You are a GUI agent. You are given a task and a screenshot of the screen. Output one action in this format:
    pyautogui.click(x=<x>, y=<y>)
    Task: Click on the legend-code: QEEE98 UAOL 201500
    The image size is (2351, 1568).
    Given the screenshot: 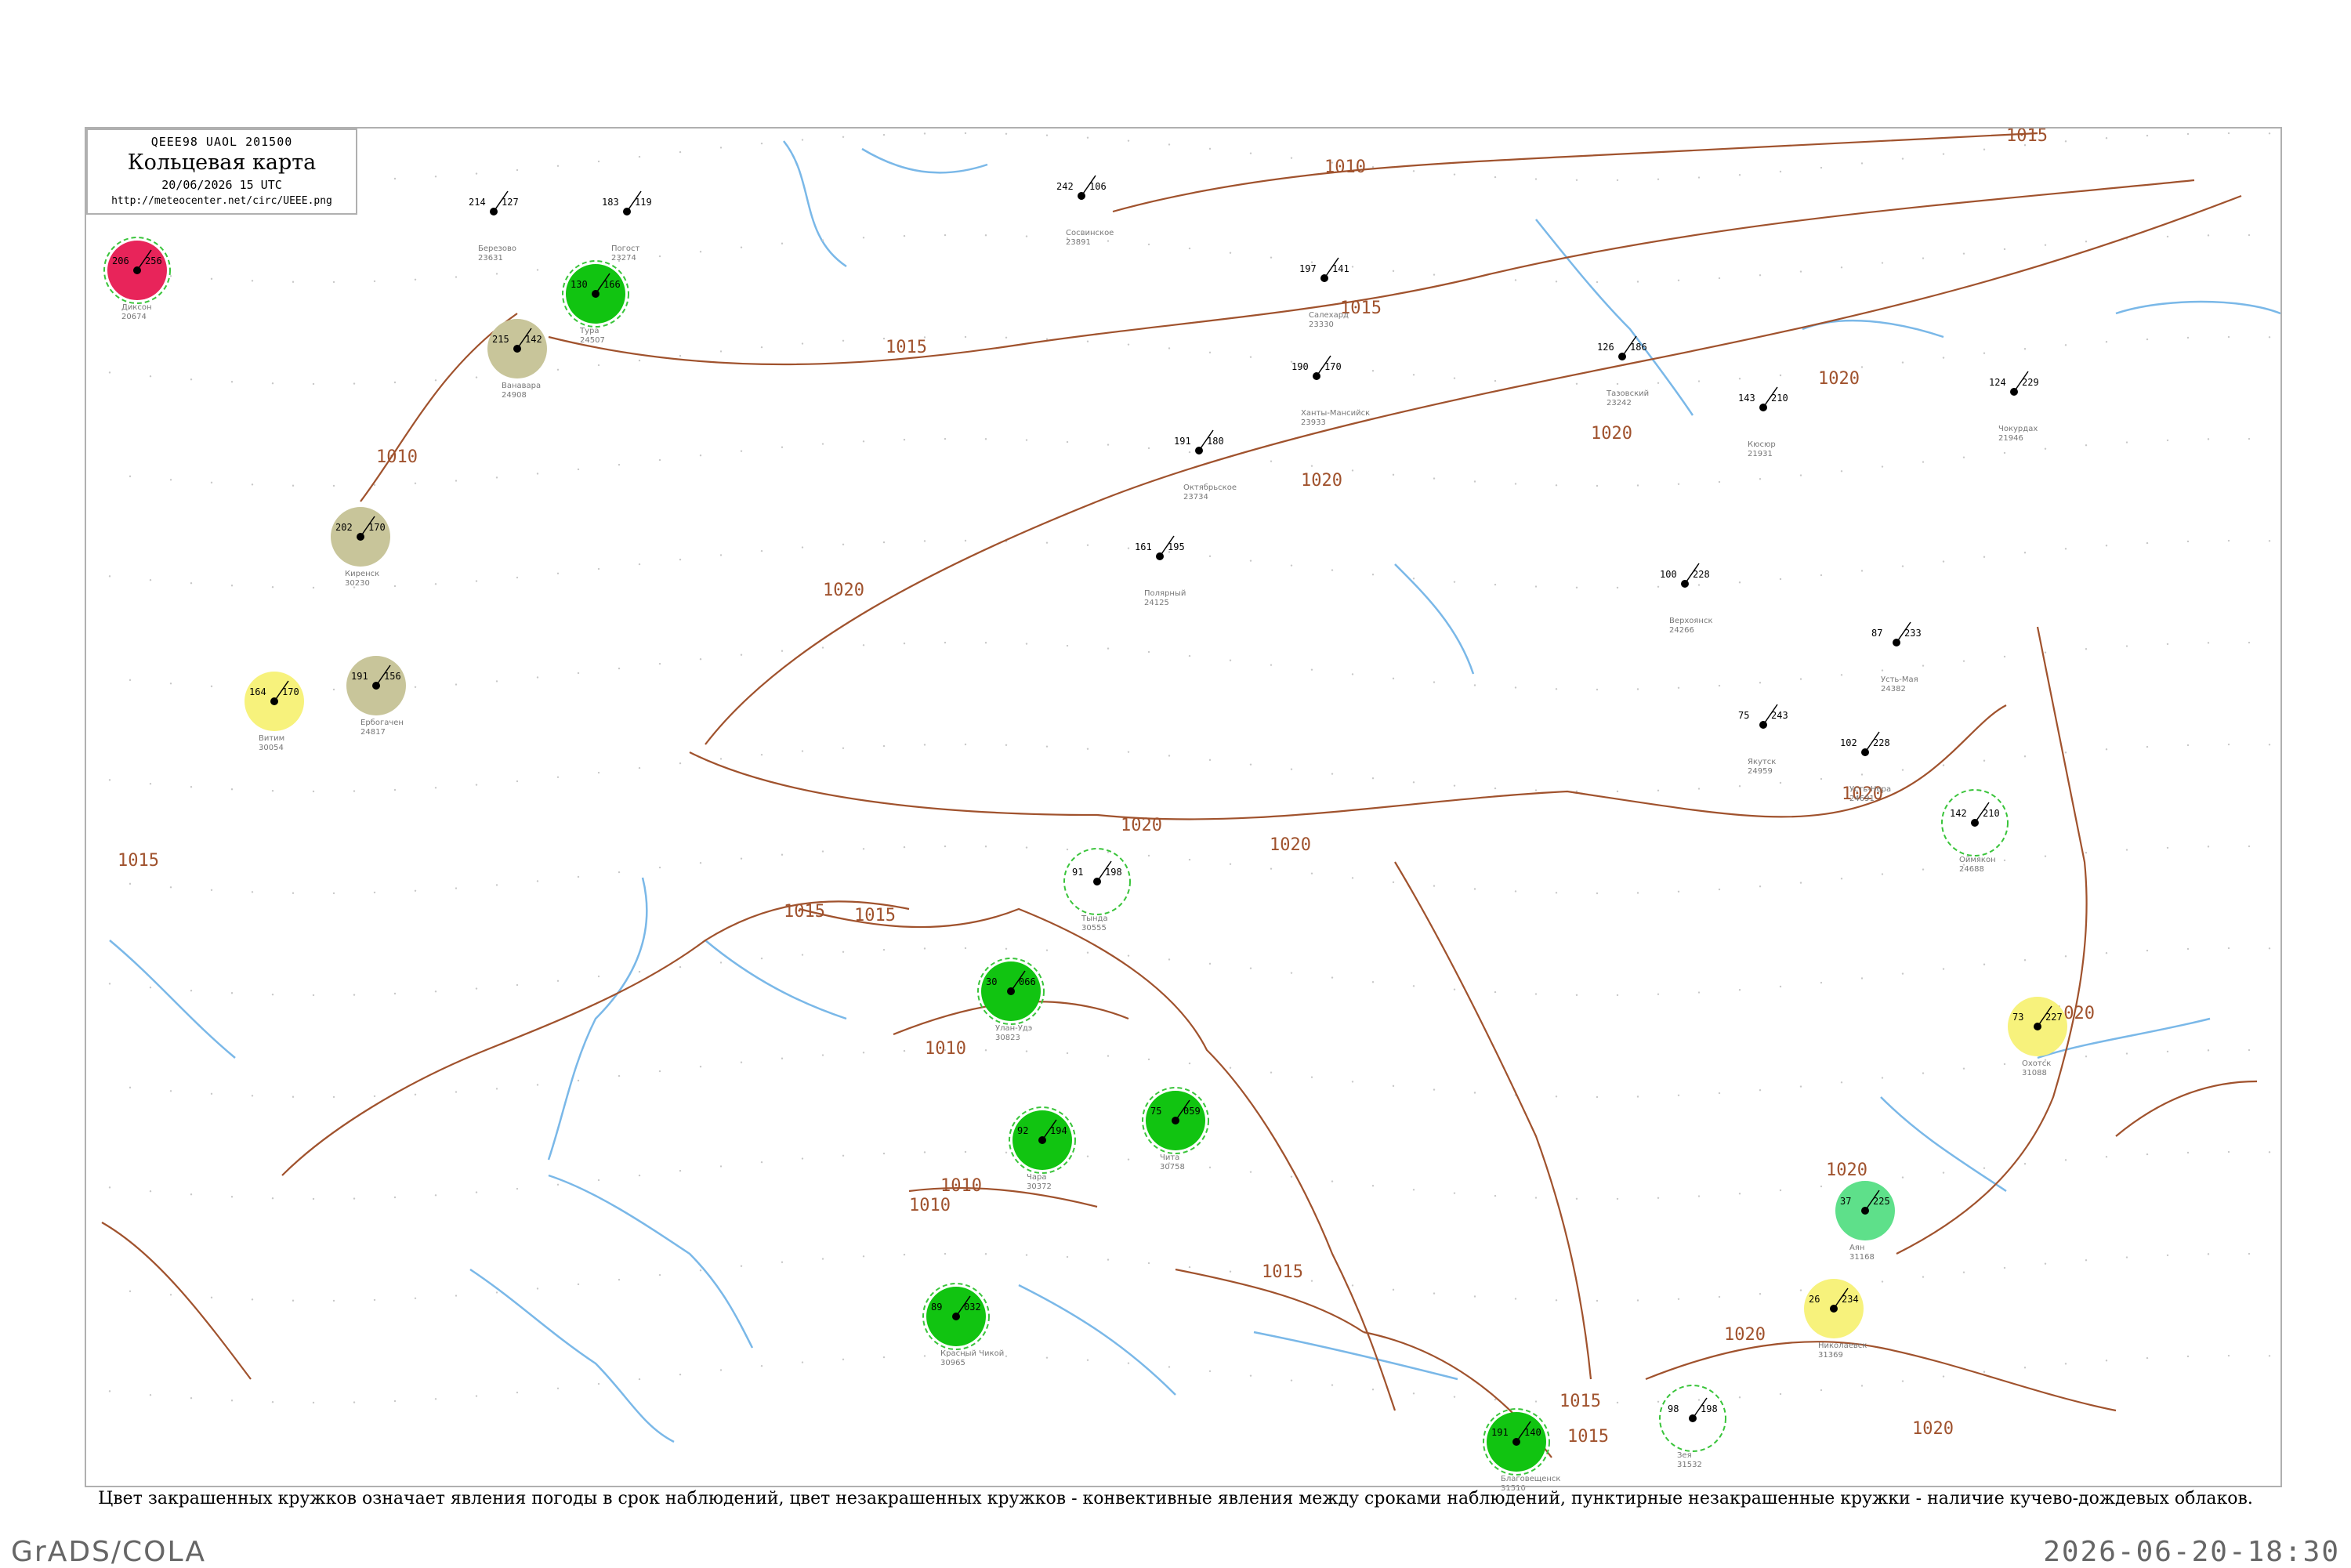 What is the action you would take?
    pyautogui.click(x=221, y=142)
    